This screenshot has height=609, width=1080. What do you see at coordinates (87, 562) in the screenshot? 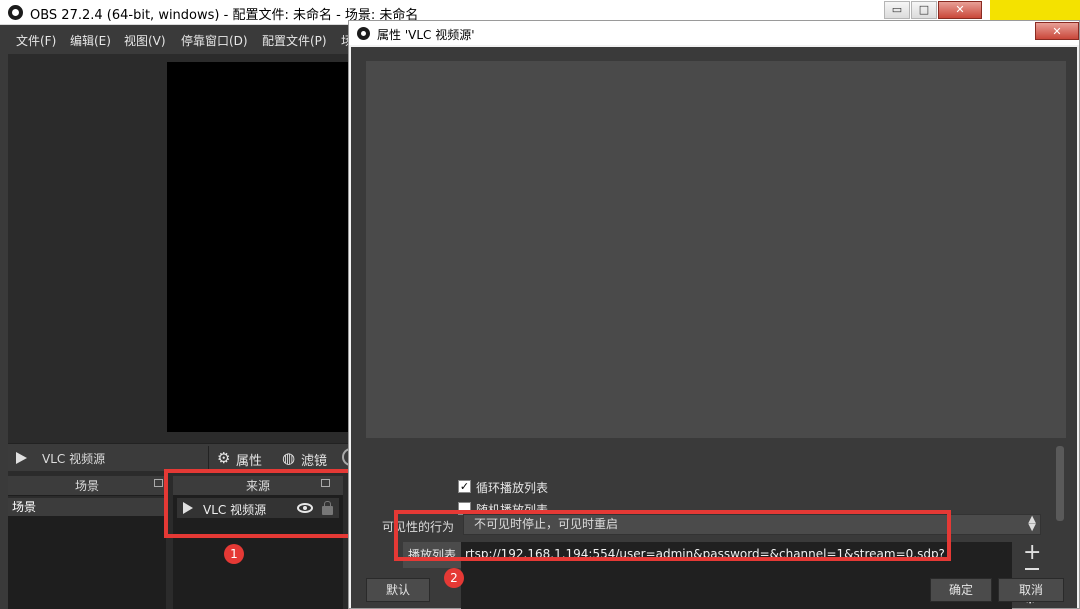
I see `scenes-list` at bounding box center [87, 562].